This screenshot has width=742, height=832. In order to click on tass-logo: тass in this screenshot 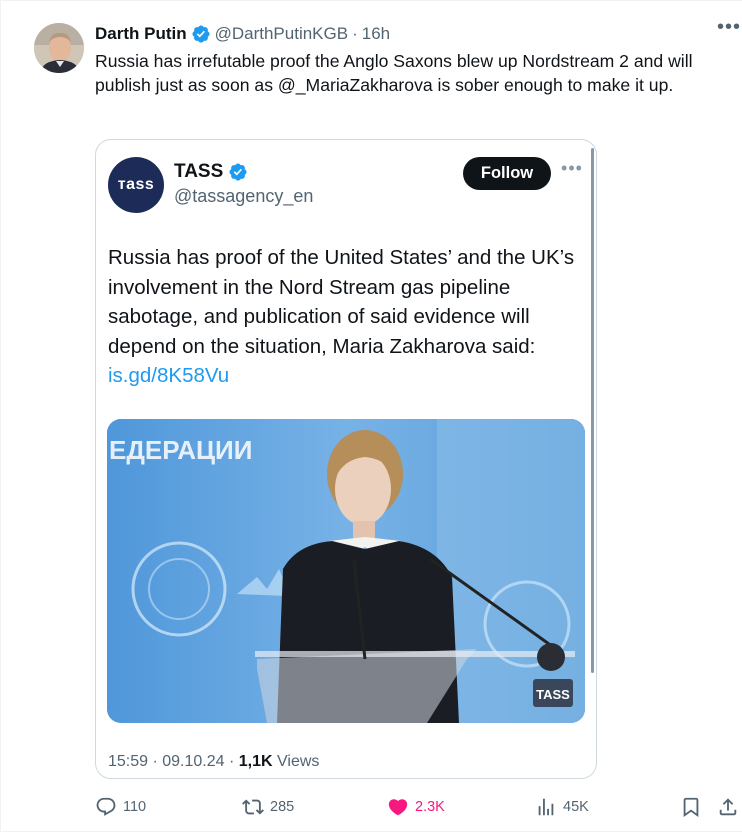, I will do `click(136, 185)`.